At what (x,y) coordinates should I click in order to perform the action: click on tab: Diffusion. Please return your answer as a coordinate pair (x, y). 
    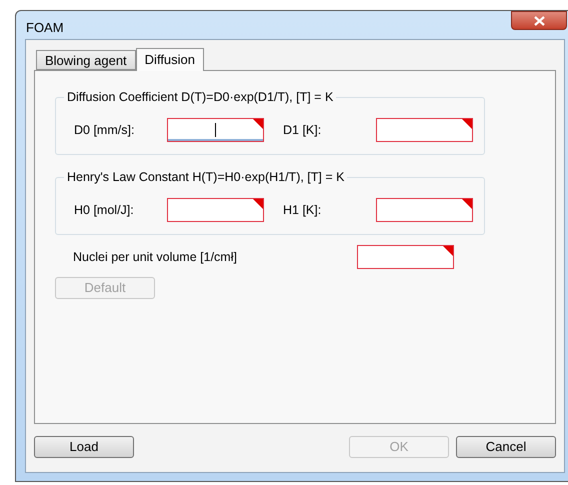
    Looking at the image, I should click on (170, 59).